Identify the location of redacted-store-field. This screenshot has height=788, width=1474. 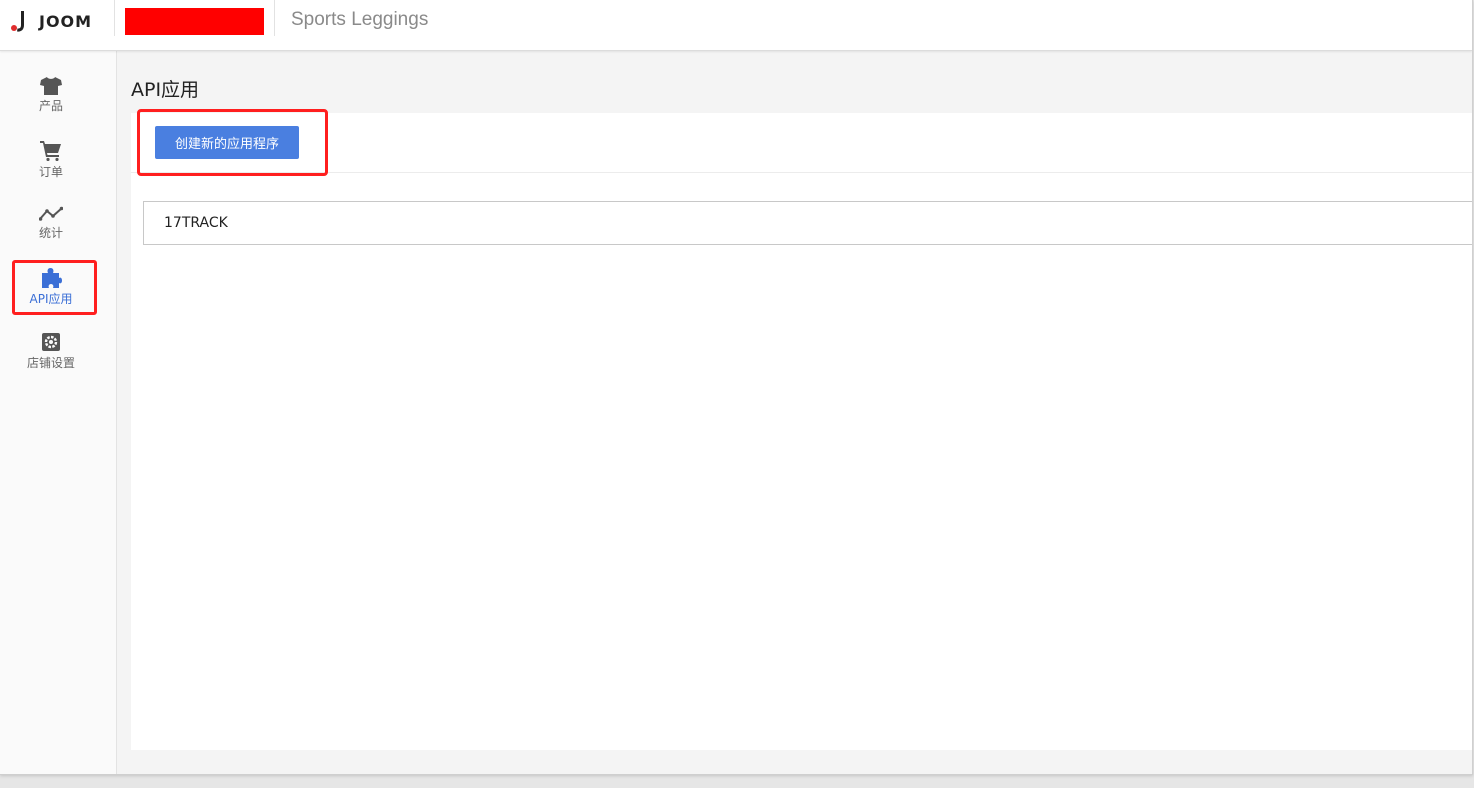
(194, 21).